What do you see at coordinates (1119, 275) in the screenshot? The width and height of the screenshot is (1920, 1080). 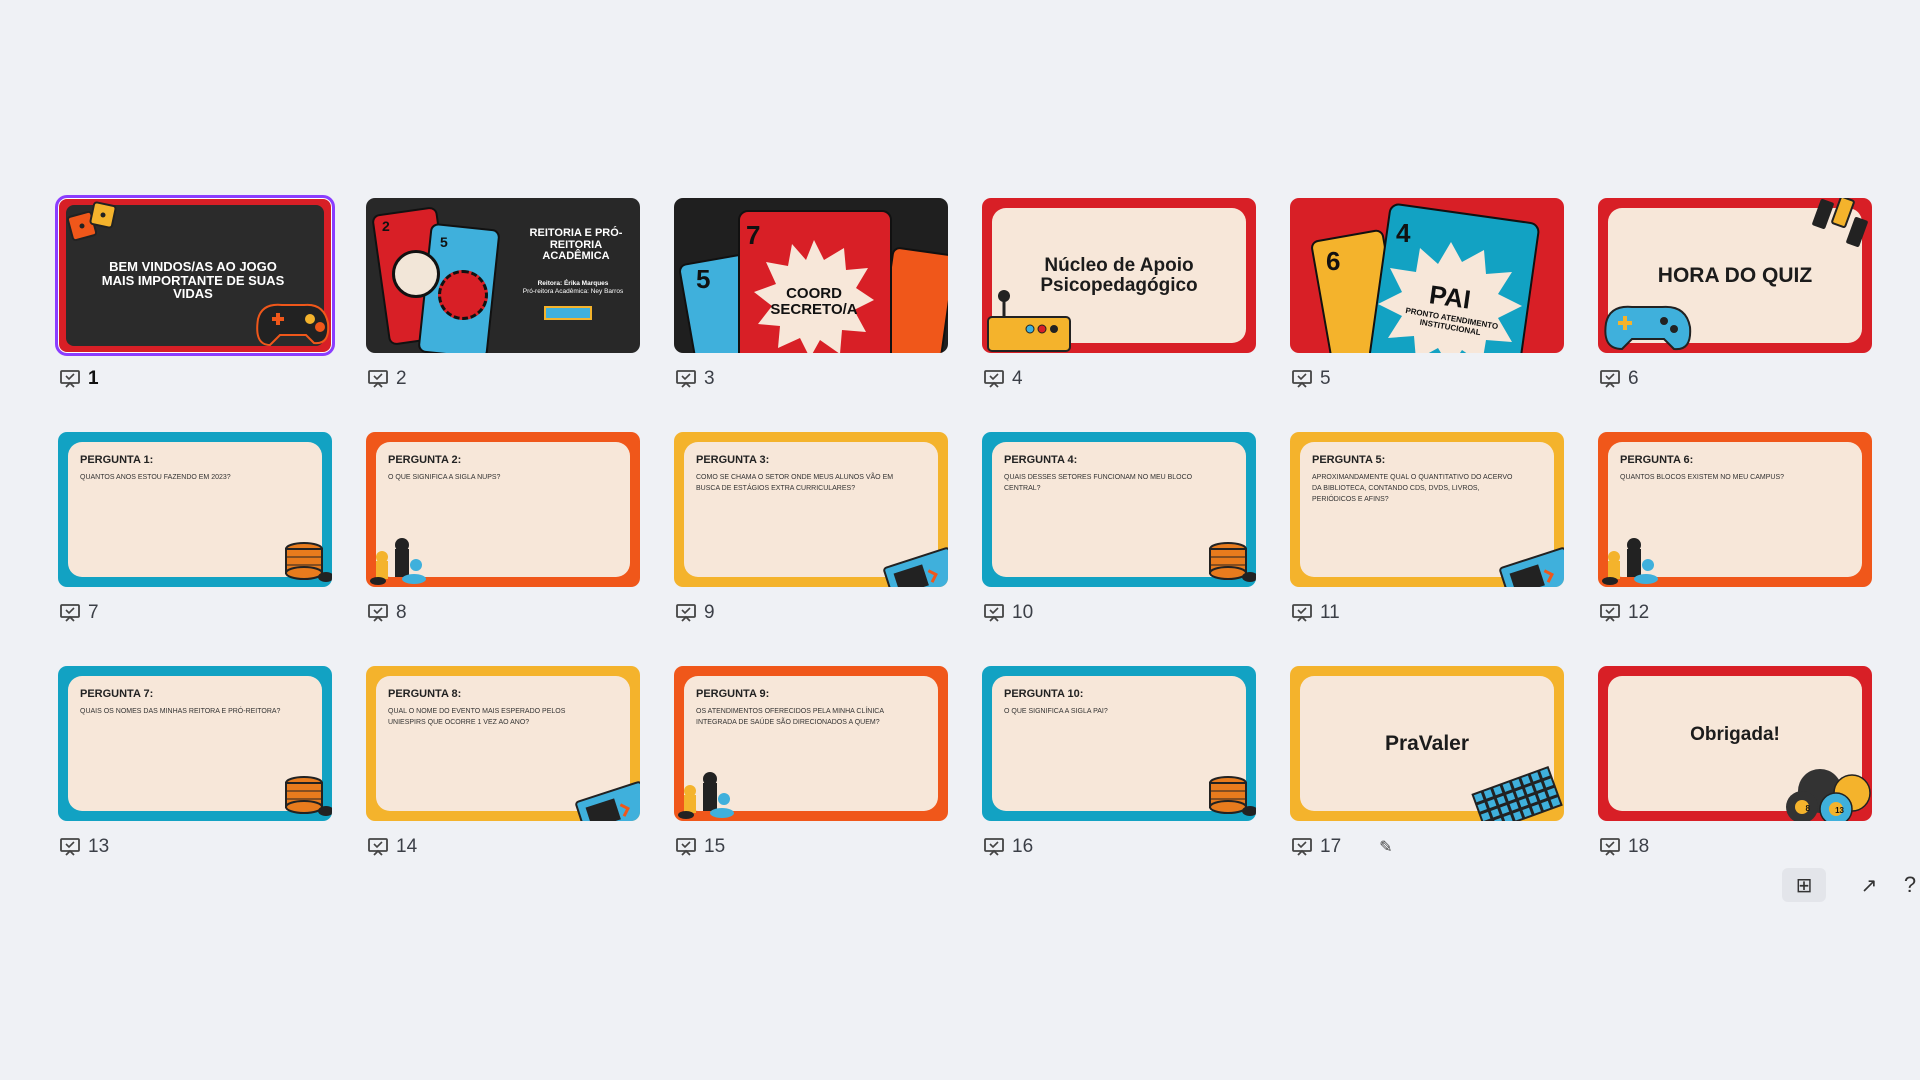 I see `slide-preview: Núcleo de Apoio Psicopedagógico` at bounding box center [1119, 275].